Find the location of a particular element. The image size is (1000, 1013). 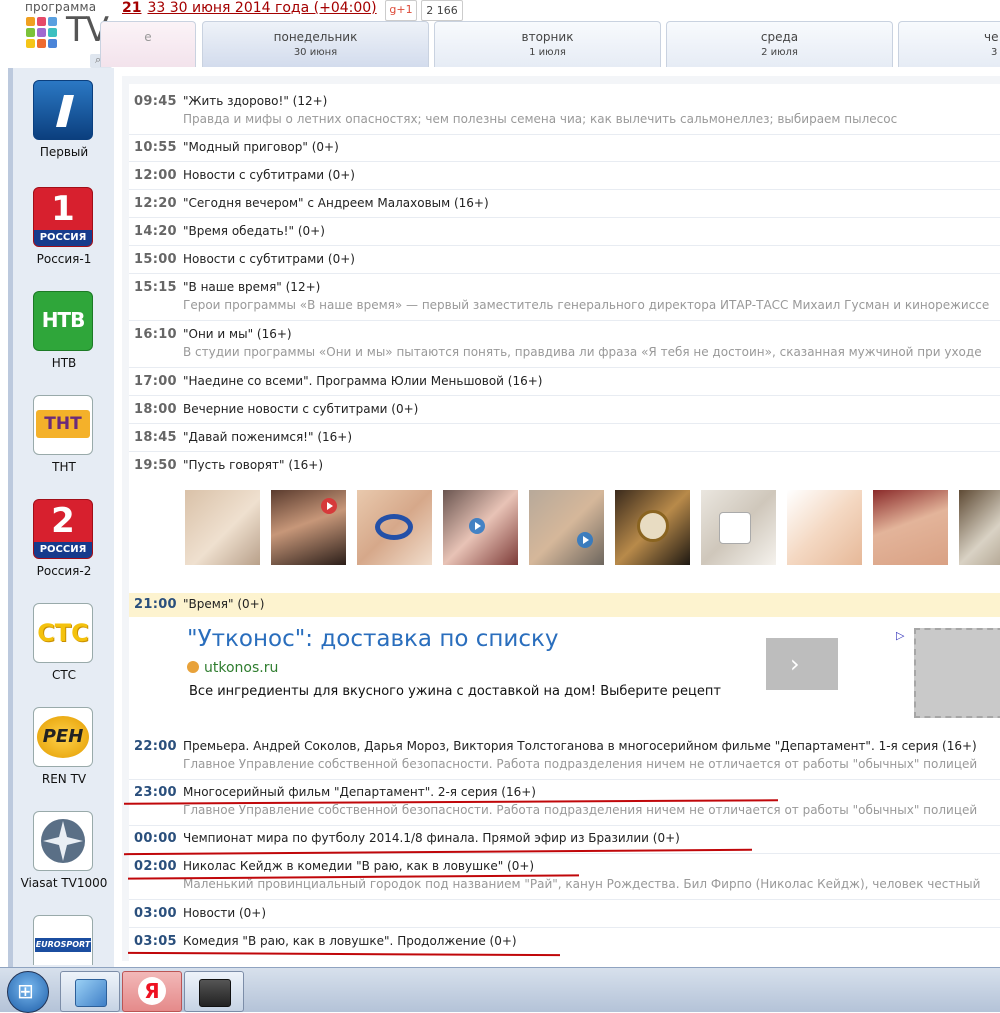

russia-2-logo: 2 РОССИЯ is located at coordinates (63, 529).